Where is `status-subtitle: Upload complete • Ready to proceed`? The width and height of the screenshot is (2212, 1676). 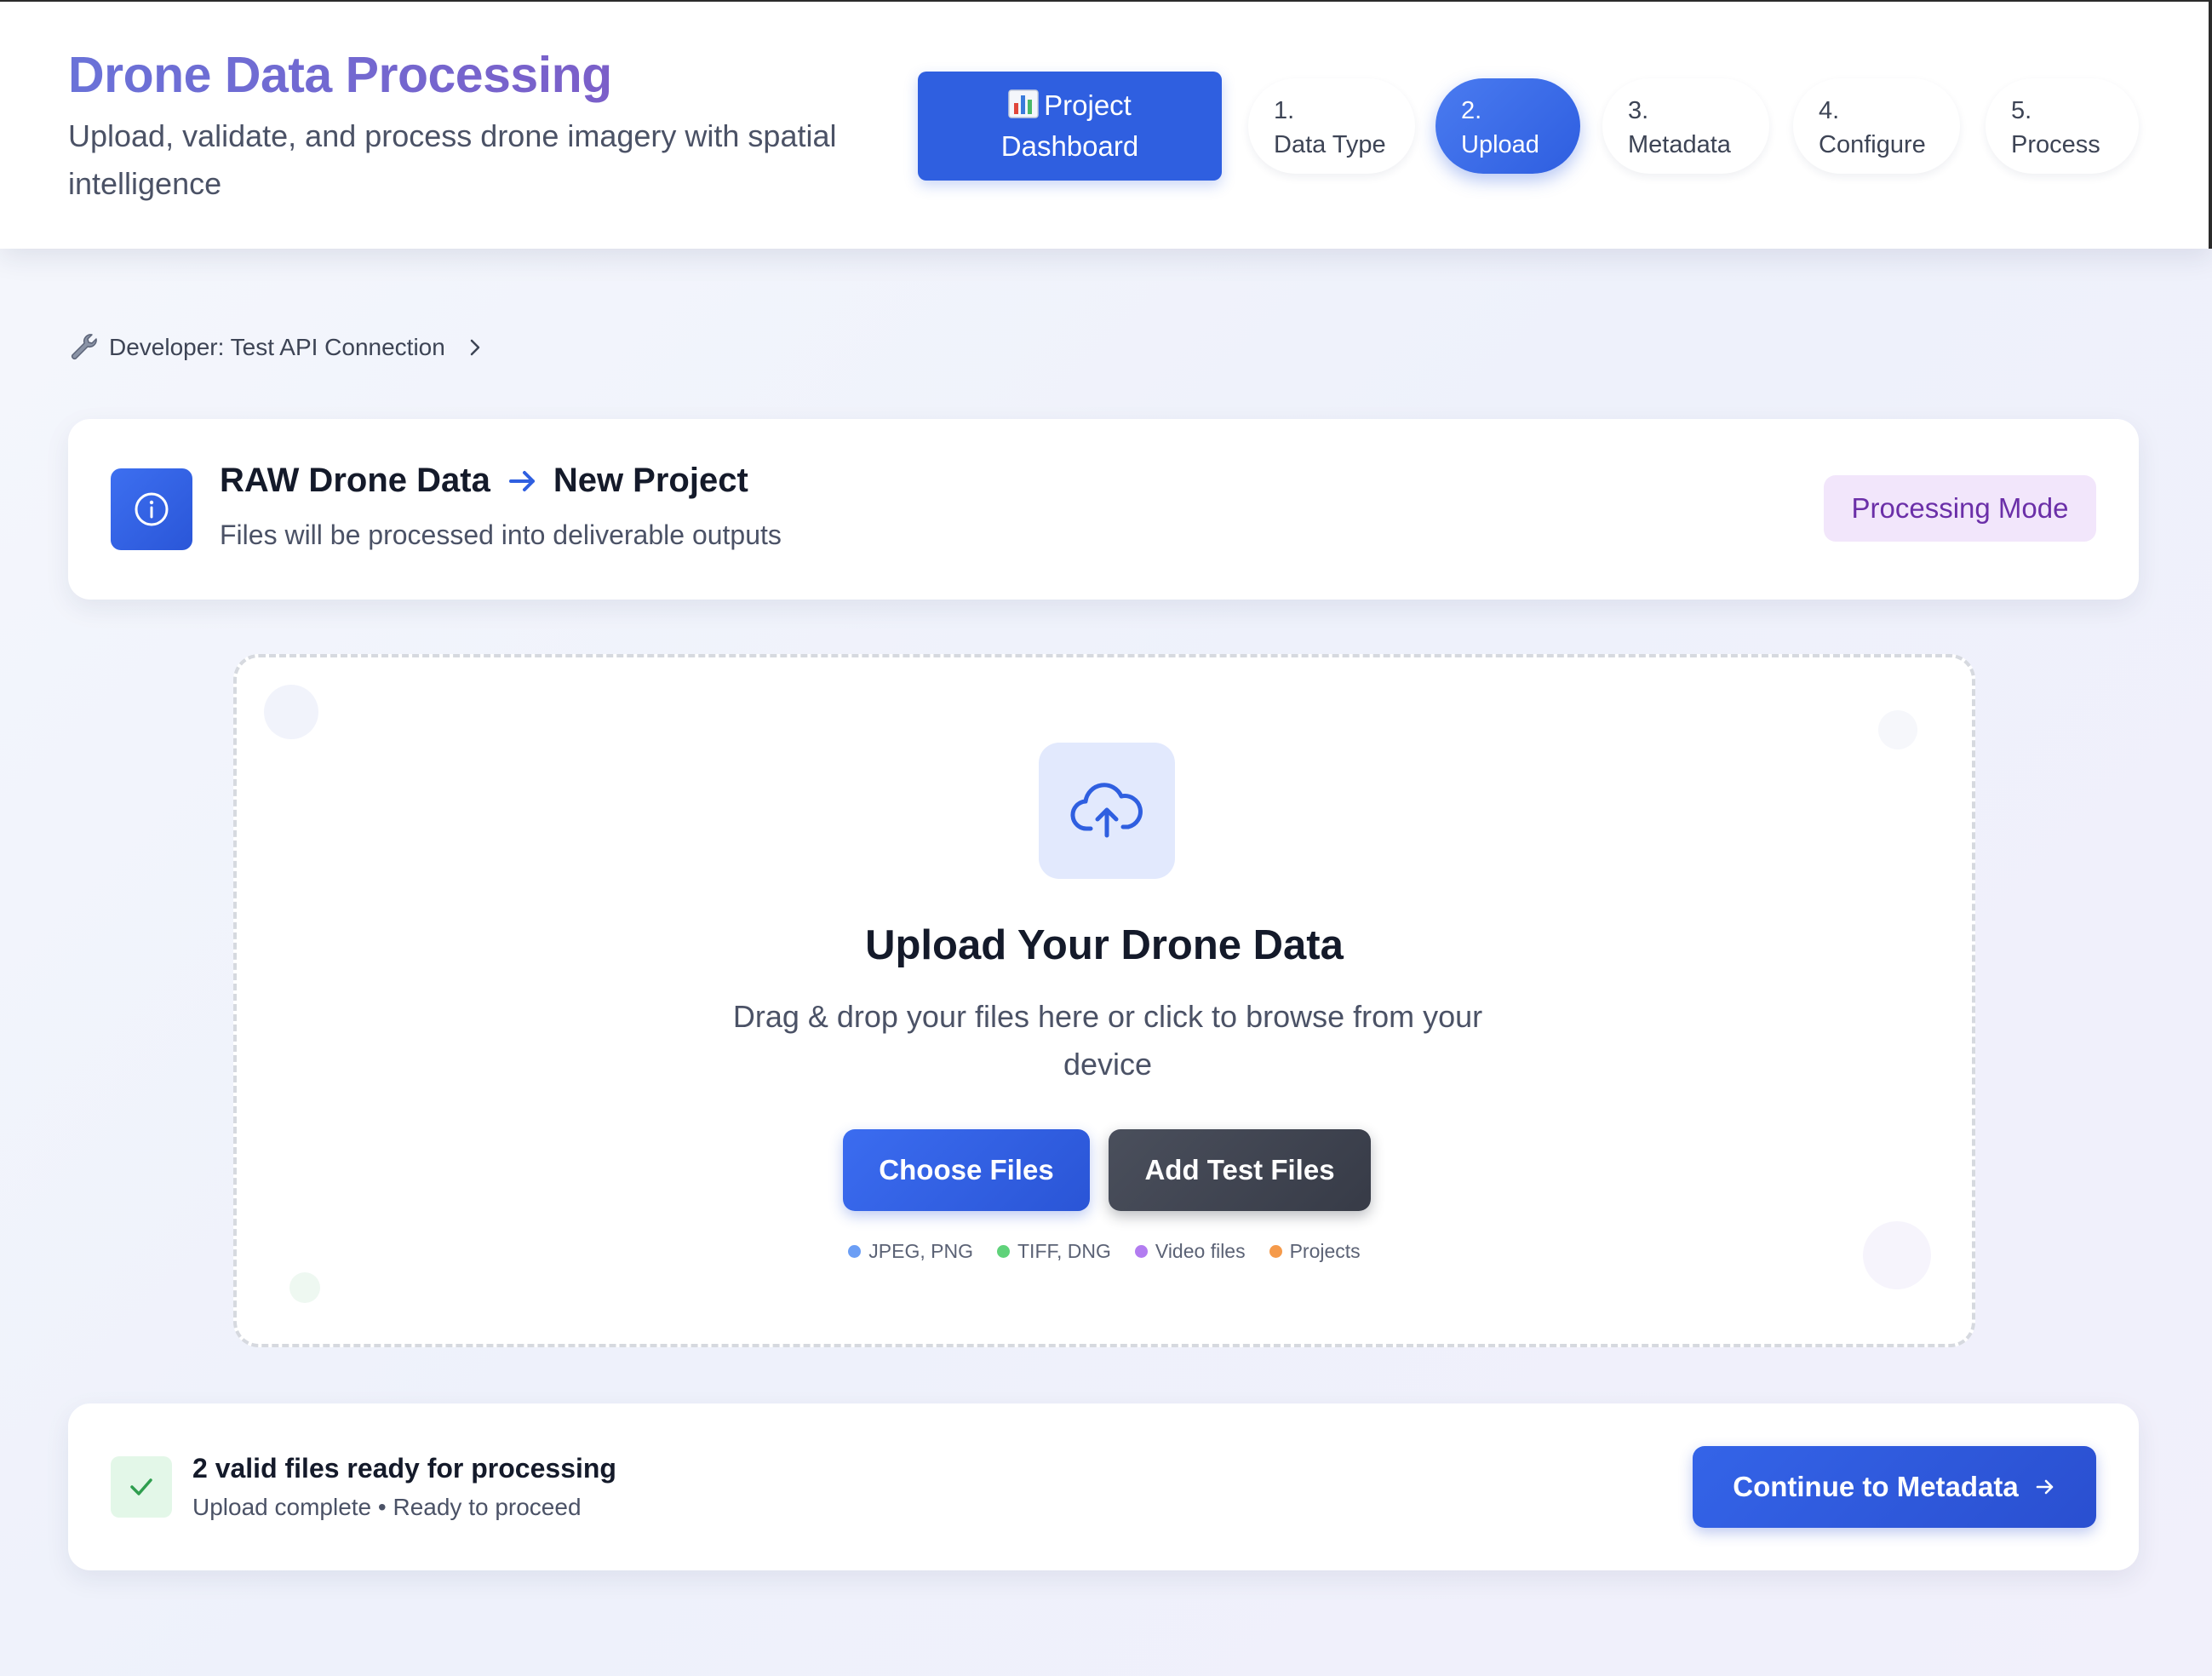
status-subtitle: Upload complete • Ready to proceed is located at coordinates (387, 1507).